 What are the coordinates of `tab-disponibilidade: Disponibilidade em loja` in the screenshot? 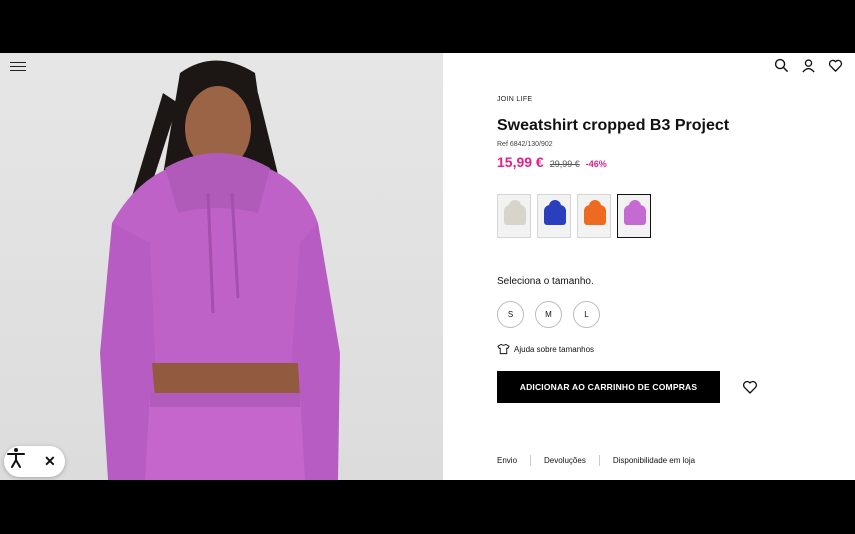 It's located at (654, 460).